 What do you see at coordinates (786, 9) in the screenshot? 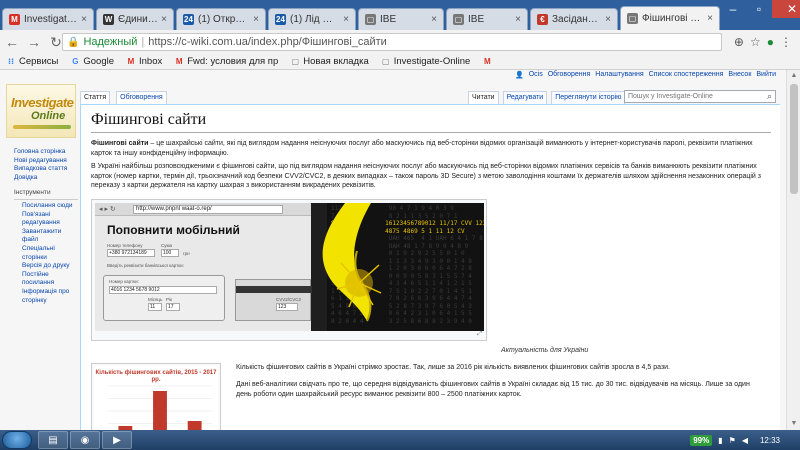
I see `window-close-button: ✕` at bounding box center [786, 9].